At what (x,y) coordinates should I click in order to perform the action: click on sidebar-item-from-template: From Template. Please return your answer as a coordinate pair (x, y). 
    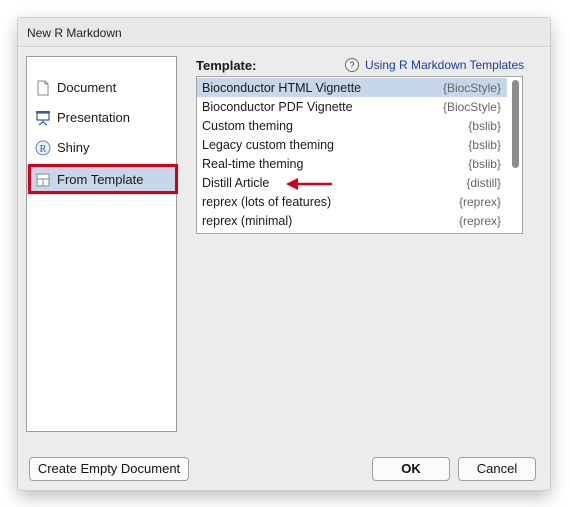
    Looking at the image, I should click on (101, 180).